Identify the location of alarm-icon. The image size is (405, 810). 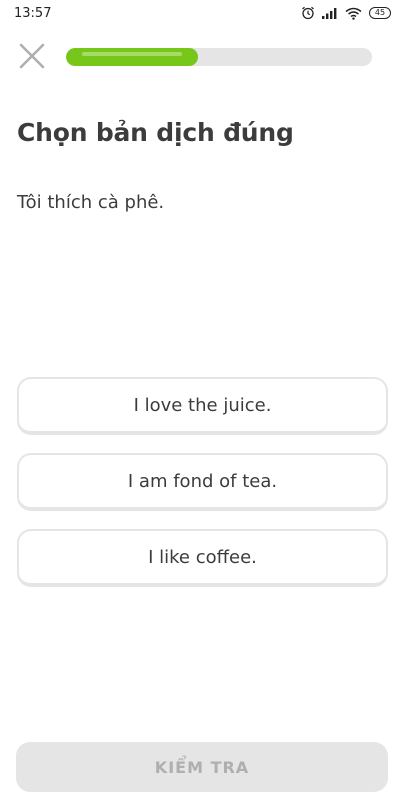
(308, 13).